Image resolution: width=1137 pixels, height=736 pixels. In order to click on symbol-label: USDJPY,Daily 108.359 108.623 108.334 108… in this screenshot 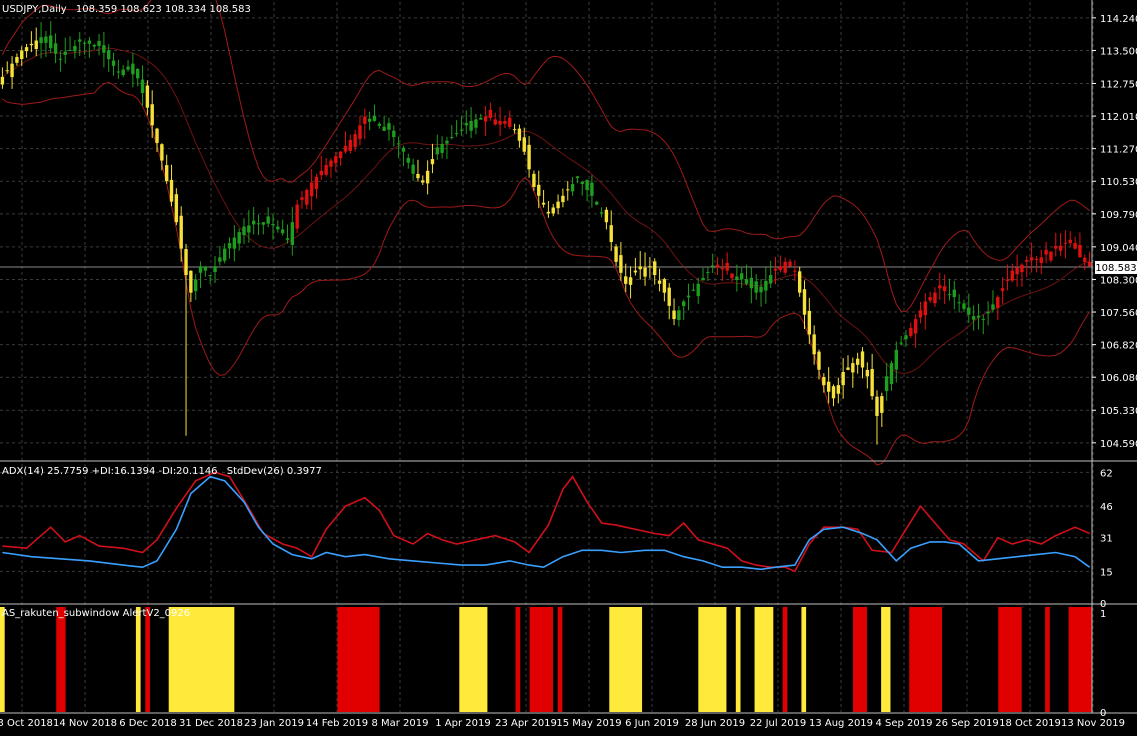, I will do `click(126, 9)`.